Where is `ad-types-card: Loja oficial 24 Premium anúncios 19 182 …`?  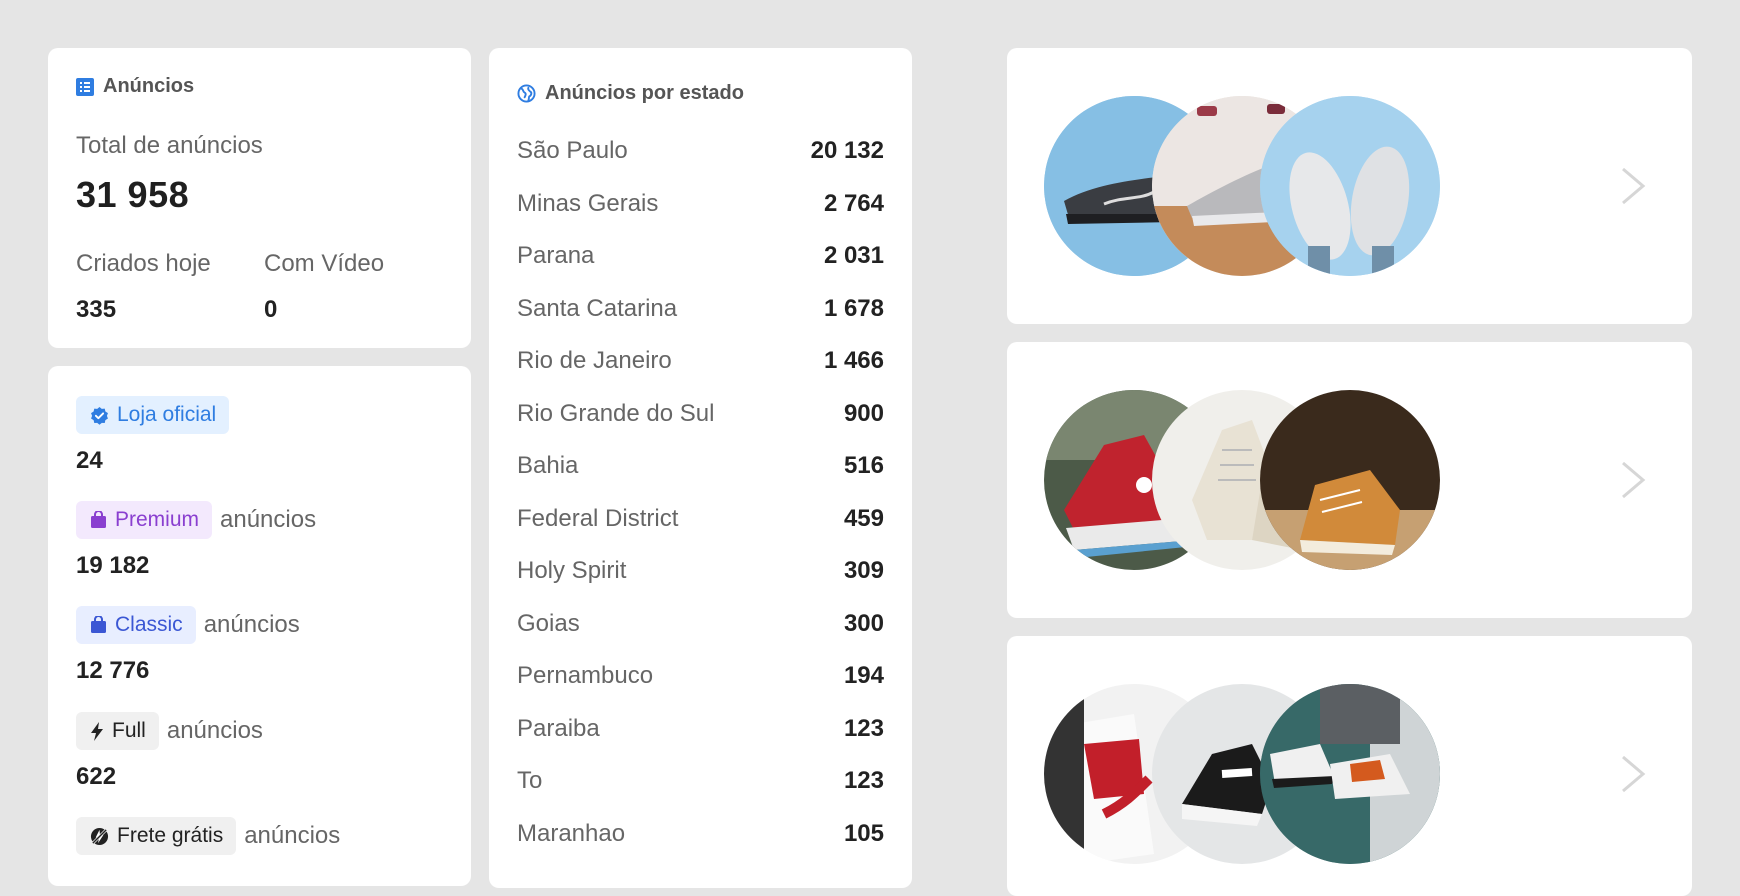 ad-types-card: Loja oficial 24 Premium anúncios 19 182 … is located at coordinates (259, 626).